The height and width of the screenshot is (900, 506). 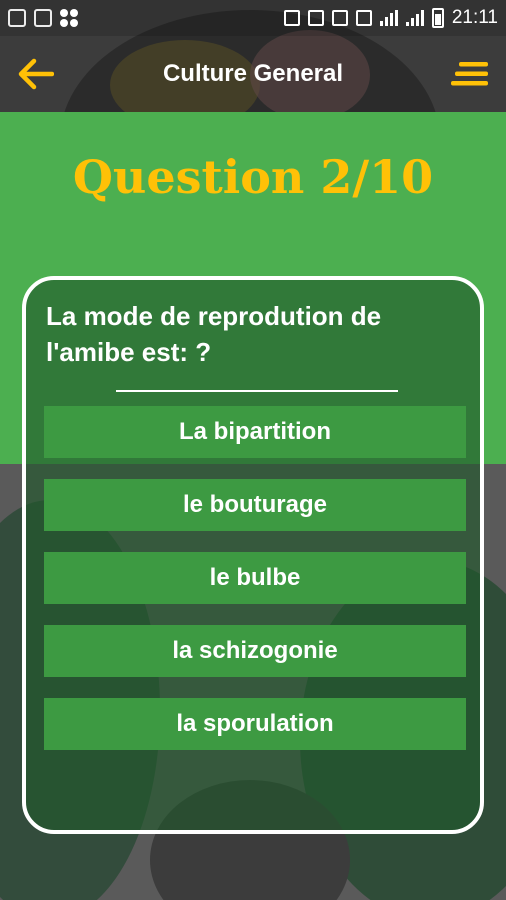 I want to click on battery-icon, so click(x=437, y=18).